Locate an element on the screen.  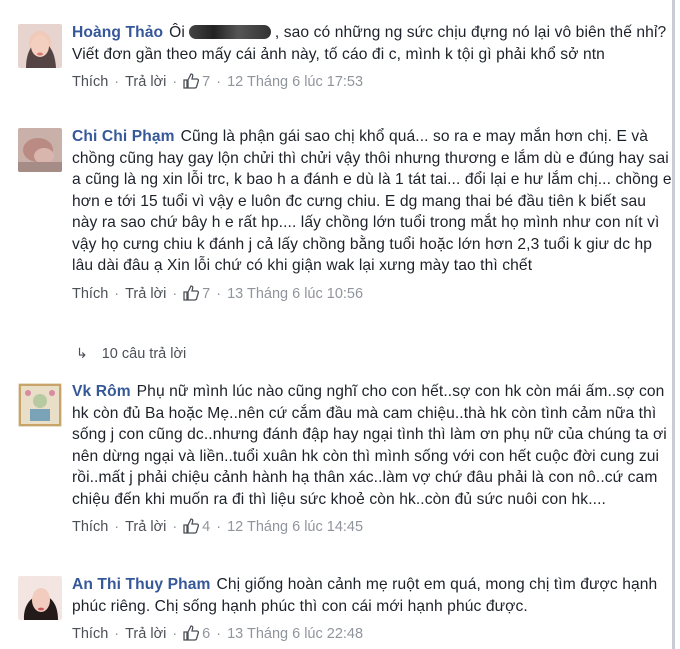
replies-count-label: 10 câu trả lời is located at coordinates (144, 354).